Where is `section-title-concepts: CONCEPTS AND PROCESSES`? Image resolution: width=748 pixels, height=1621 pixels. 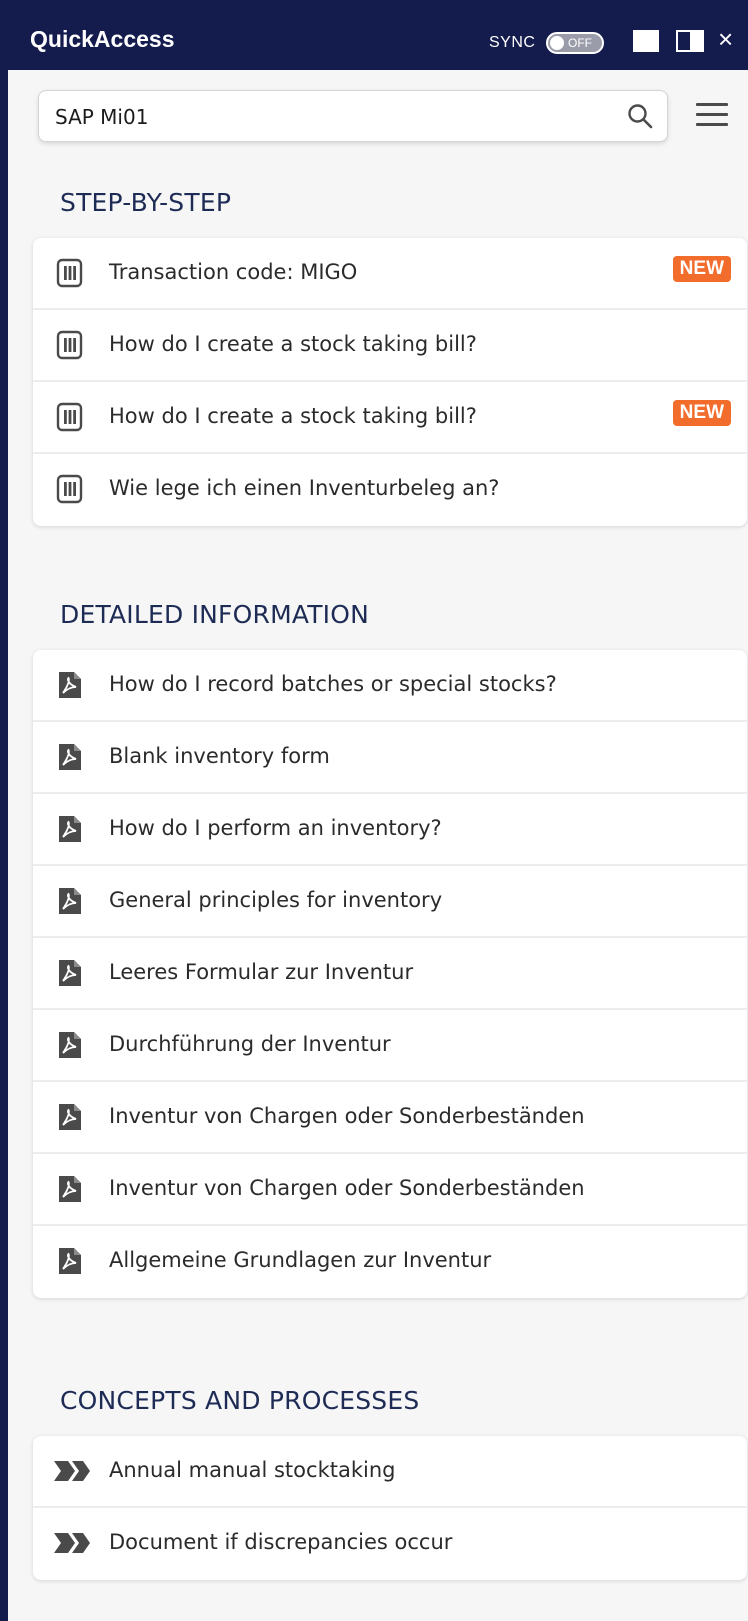
section-title-concepts: CONCEPTS AND PROCESSES is located at coordinates (240, 1400).